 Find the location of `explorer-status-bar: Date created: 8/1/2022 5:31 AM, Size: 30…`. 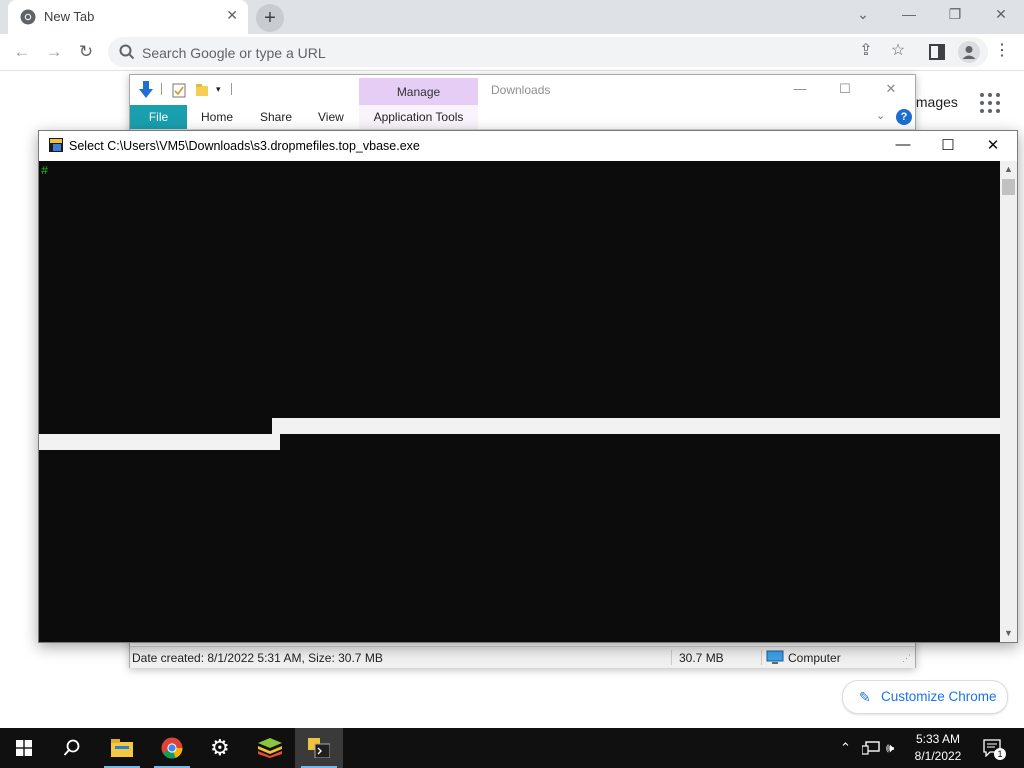

explorer-status-bar: Date created: 8/1/2022 5:31 AM, Size: 30… is located at coordinates (522, 657).